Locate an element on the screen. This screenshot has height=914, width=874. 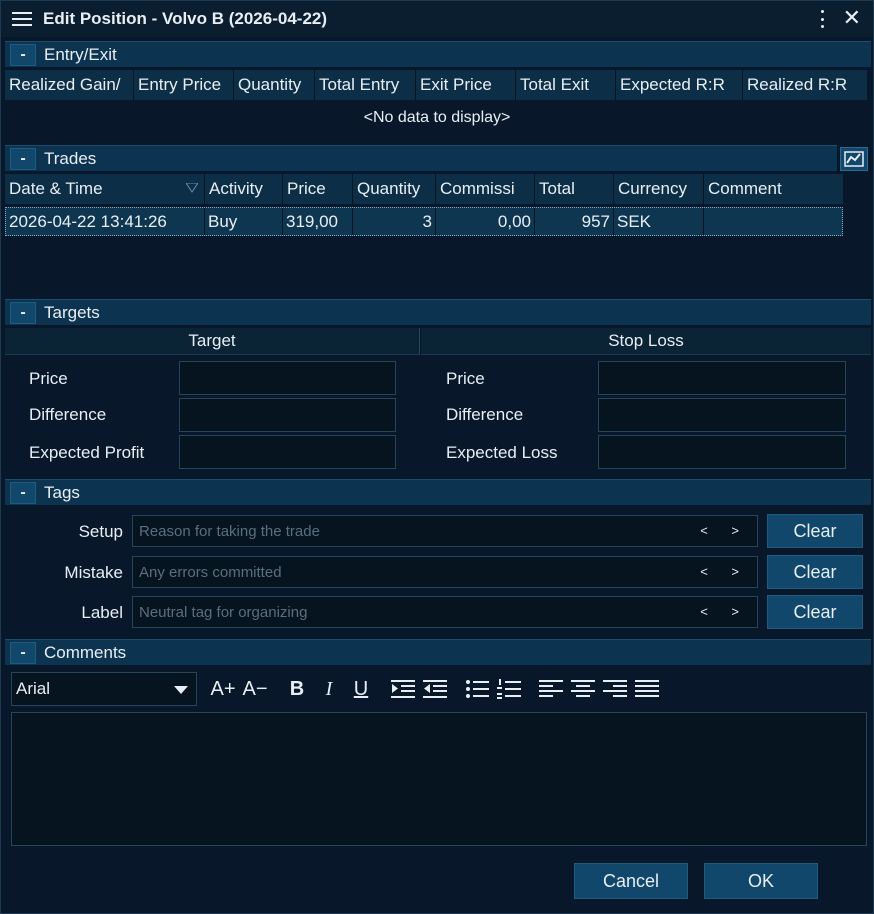
setup-input is located at coordinates (417, 531).